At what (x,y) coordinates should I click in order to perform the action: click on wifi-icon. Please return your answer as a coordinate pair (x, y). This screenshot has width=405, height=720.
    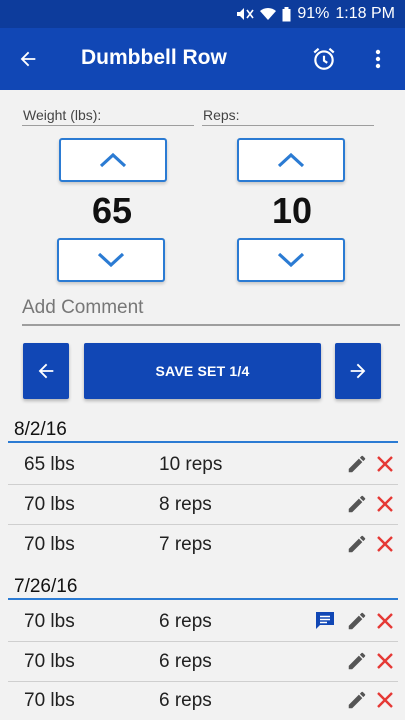
    Looking at the image, I should click on (268, 14).